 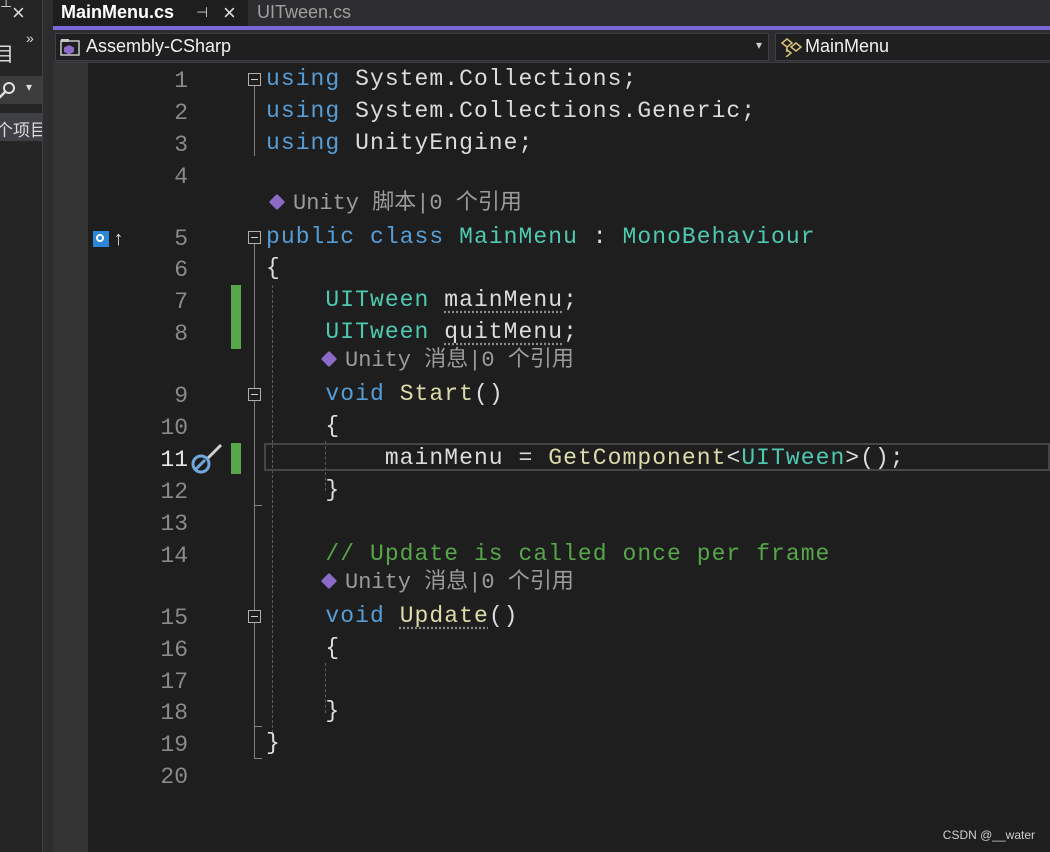 What do you see at coordinates (30, 38) in the screenshot?
I see `panel-expand-icon: »` at bounding box center [30, 38].